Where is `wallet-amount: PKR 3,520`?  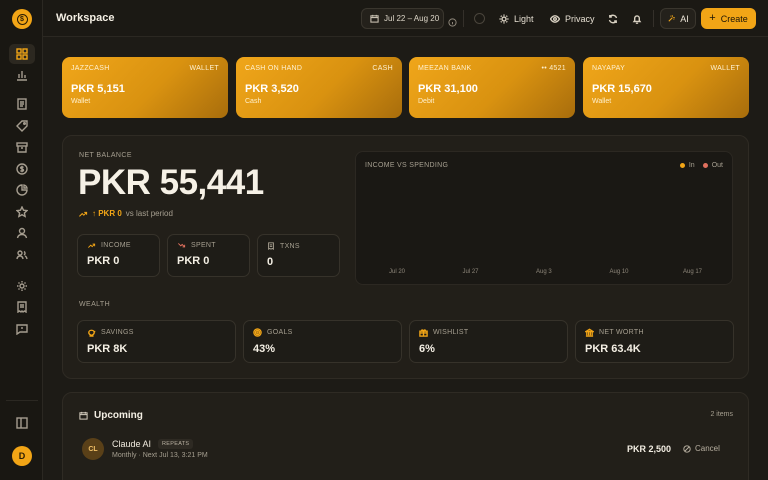 wallet-amount: PKR 3,520 is located at coordinates (272, 89).